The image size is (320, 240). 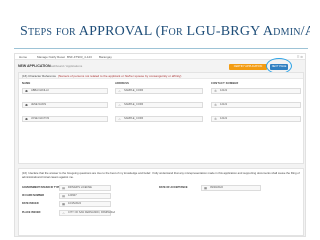 I want to click on date-accepted-value: 09/30/2022, so click(x=216, y=187).